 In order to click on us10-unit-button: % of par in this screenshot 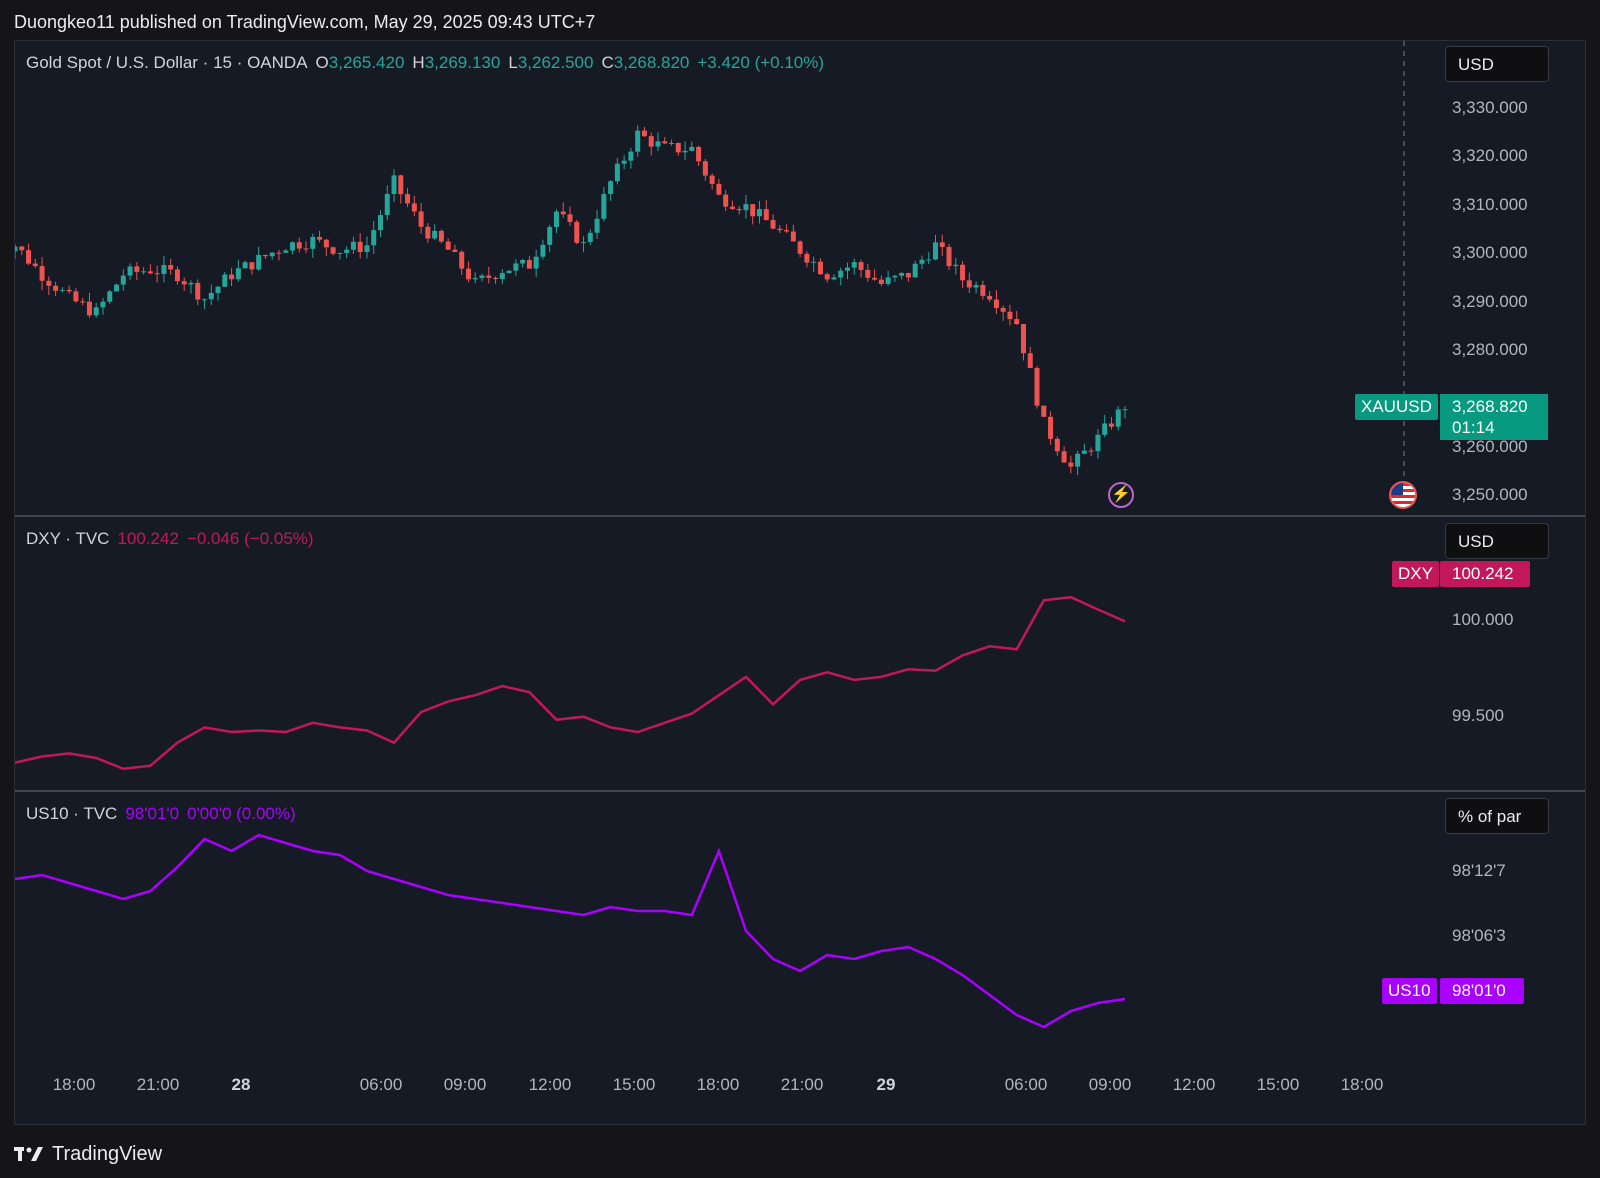, I will do `click(1497, 816)`.